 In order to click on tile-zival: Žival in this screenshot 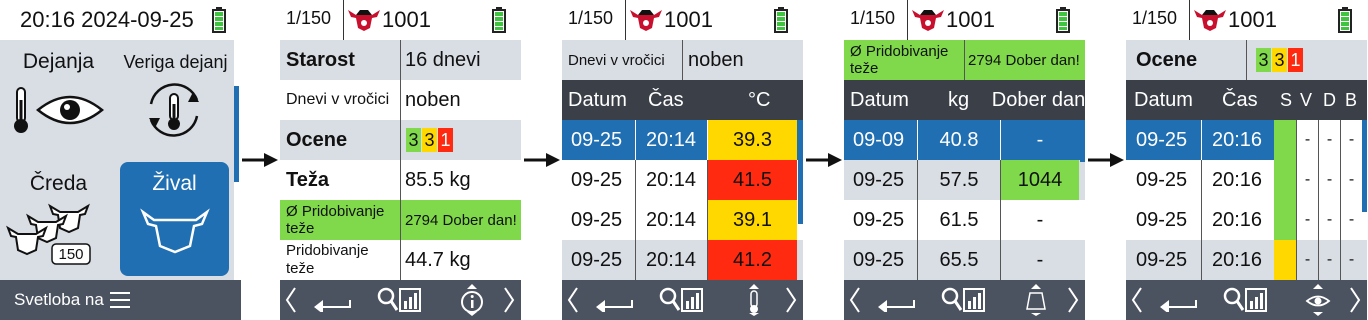, I will do `click(174, 219)`.